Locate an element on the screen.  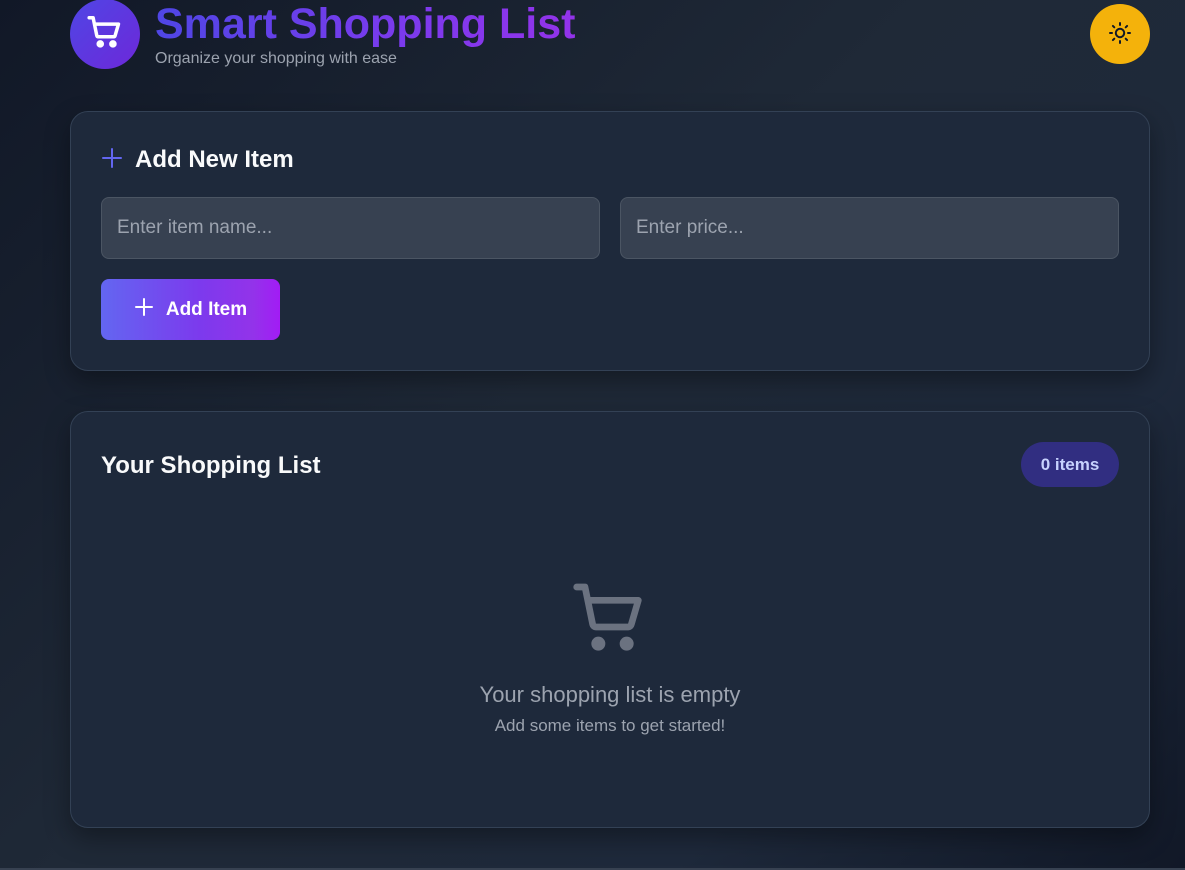
add-item-heading-text: Add New Item is located at coordinates (214, 159).